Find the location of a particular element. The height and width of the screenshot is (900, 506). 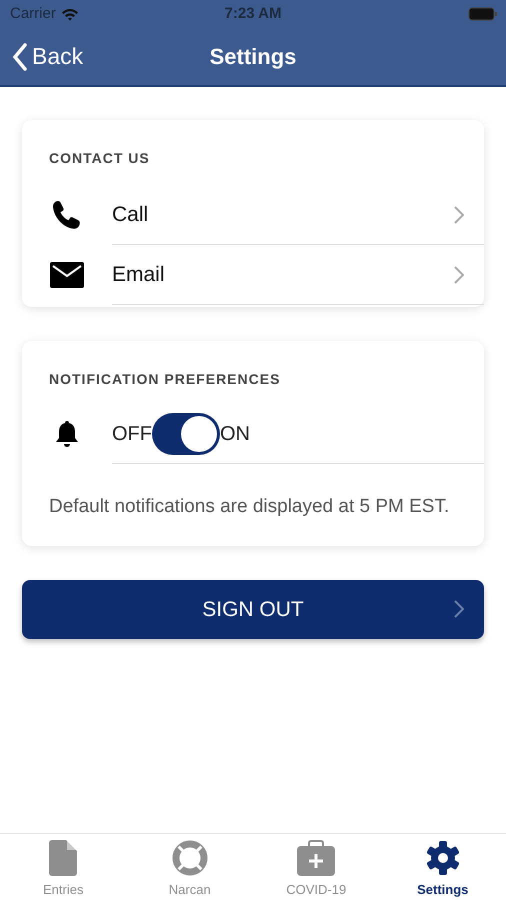

section-heading: NOTIFICATION PREFERENCES is located at coordinates (165, 379).